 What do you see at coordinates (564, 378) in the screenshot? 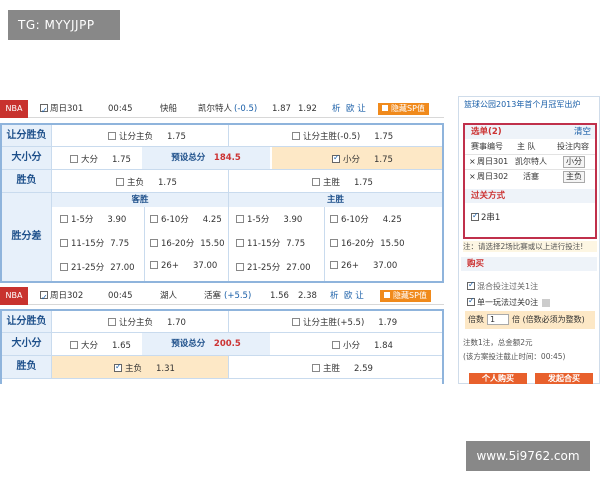
I see `group-buy-button: 发起合买` at bounding box center [564, 378].